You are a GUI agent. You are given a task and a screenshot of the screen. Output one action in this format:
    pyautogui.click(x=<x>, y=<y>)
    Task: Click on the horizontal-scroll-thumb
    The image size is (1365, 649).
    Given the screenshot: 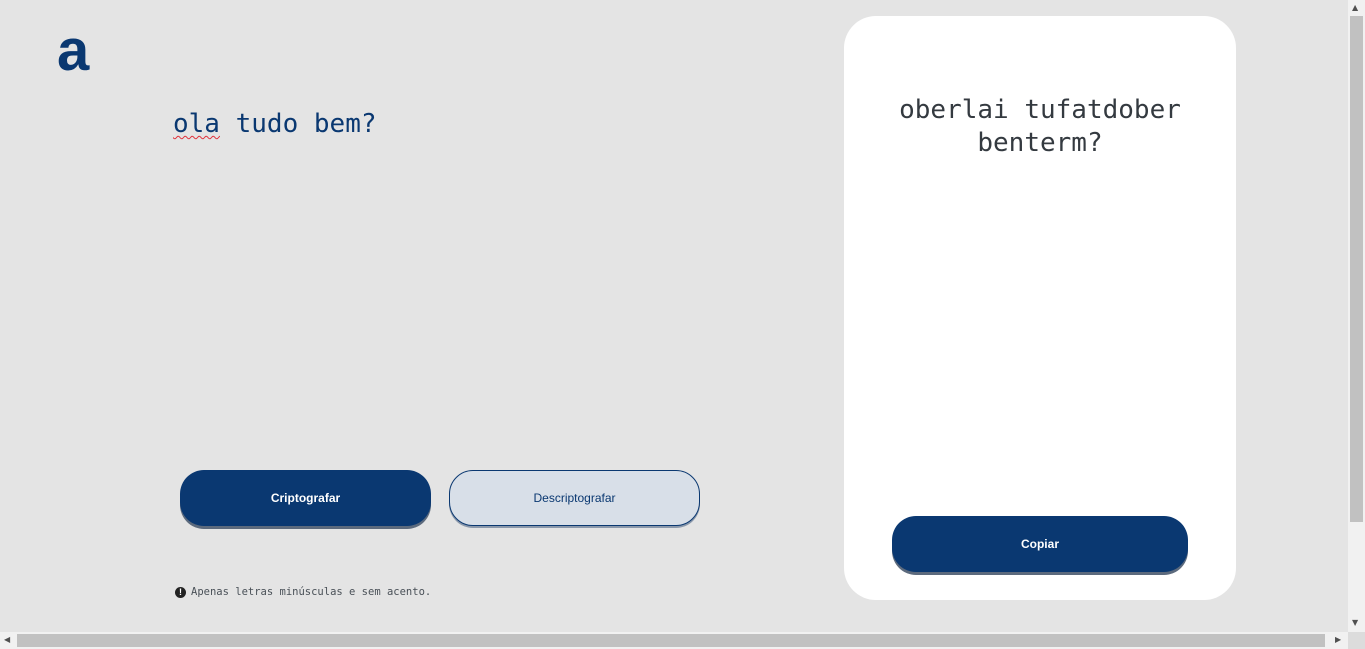 What is the action you would take?
    pyautogui.click(x=671, y=640)
    